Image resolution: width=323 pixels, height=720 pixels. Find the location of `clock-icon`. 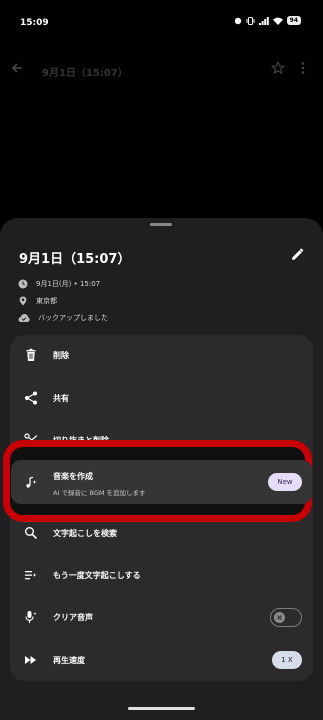

clock-icon is located at coordinates (23, 284).